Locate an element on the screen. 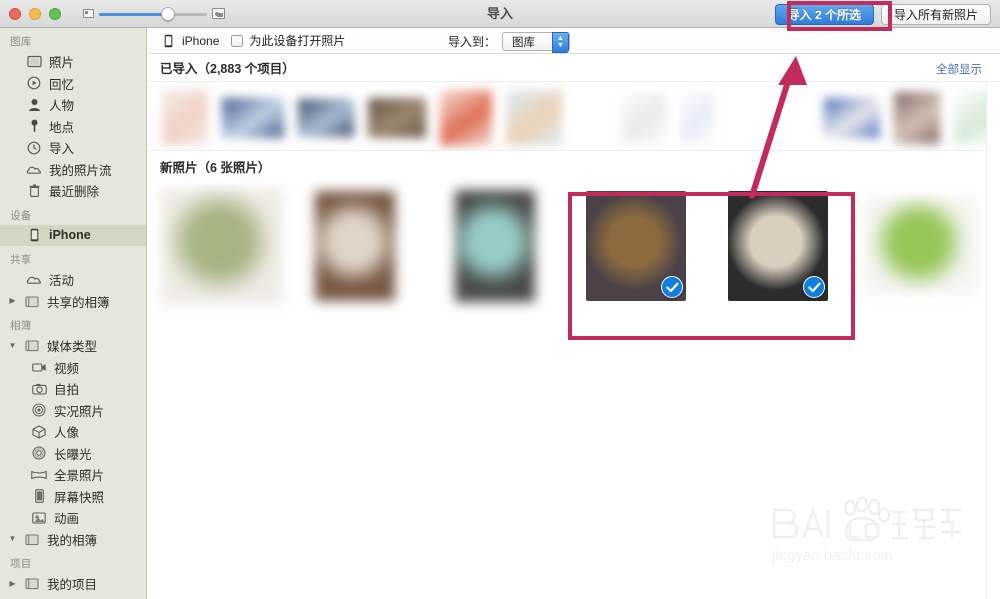 The width and height of the screenshot is (1000, 599). sidebar-label: 我的相簿 is located at coordinates (72, 540).